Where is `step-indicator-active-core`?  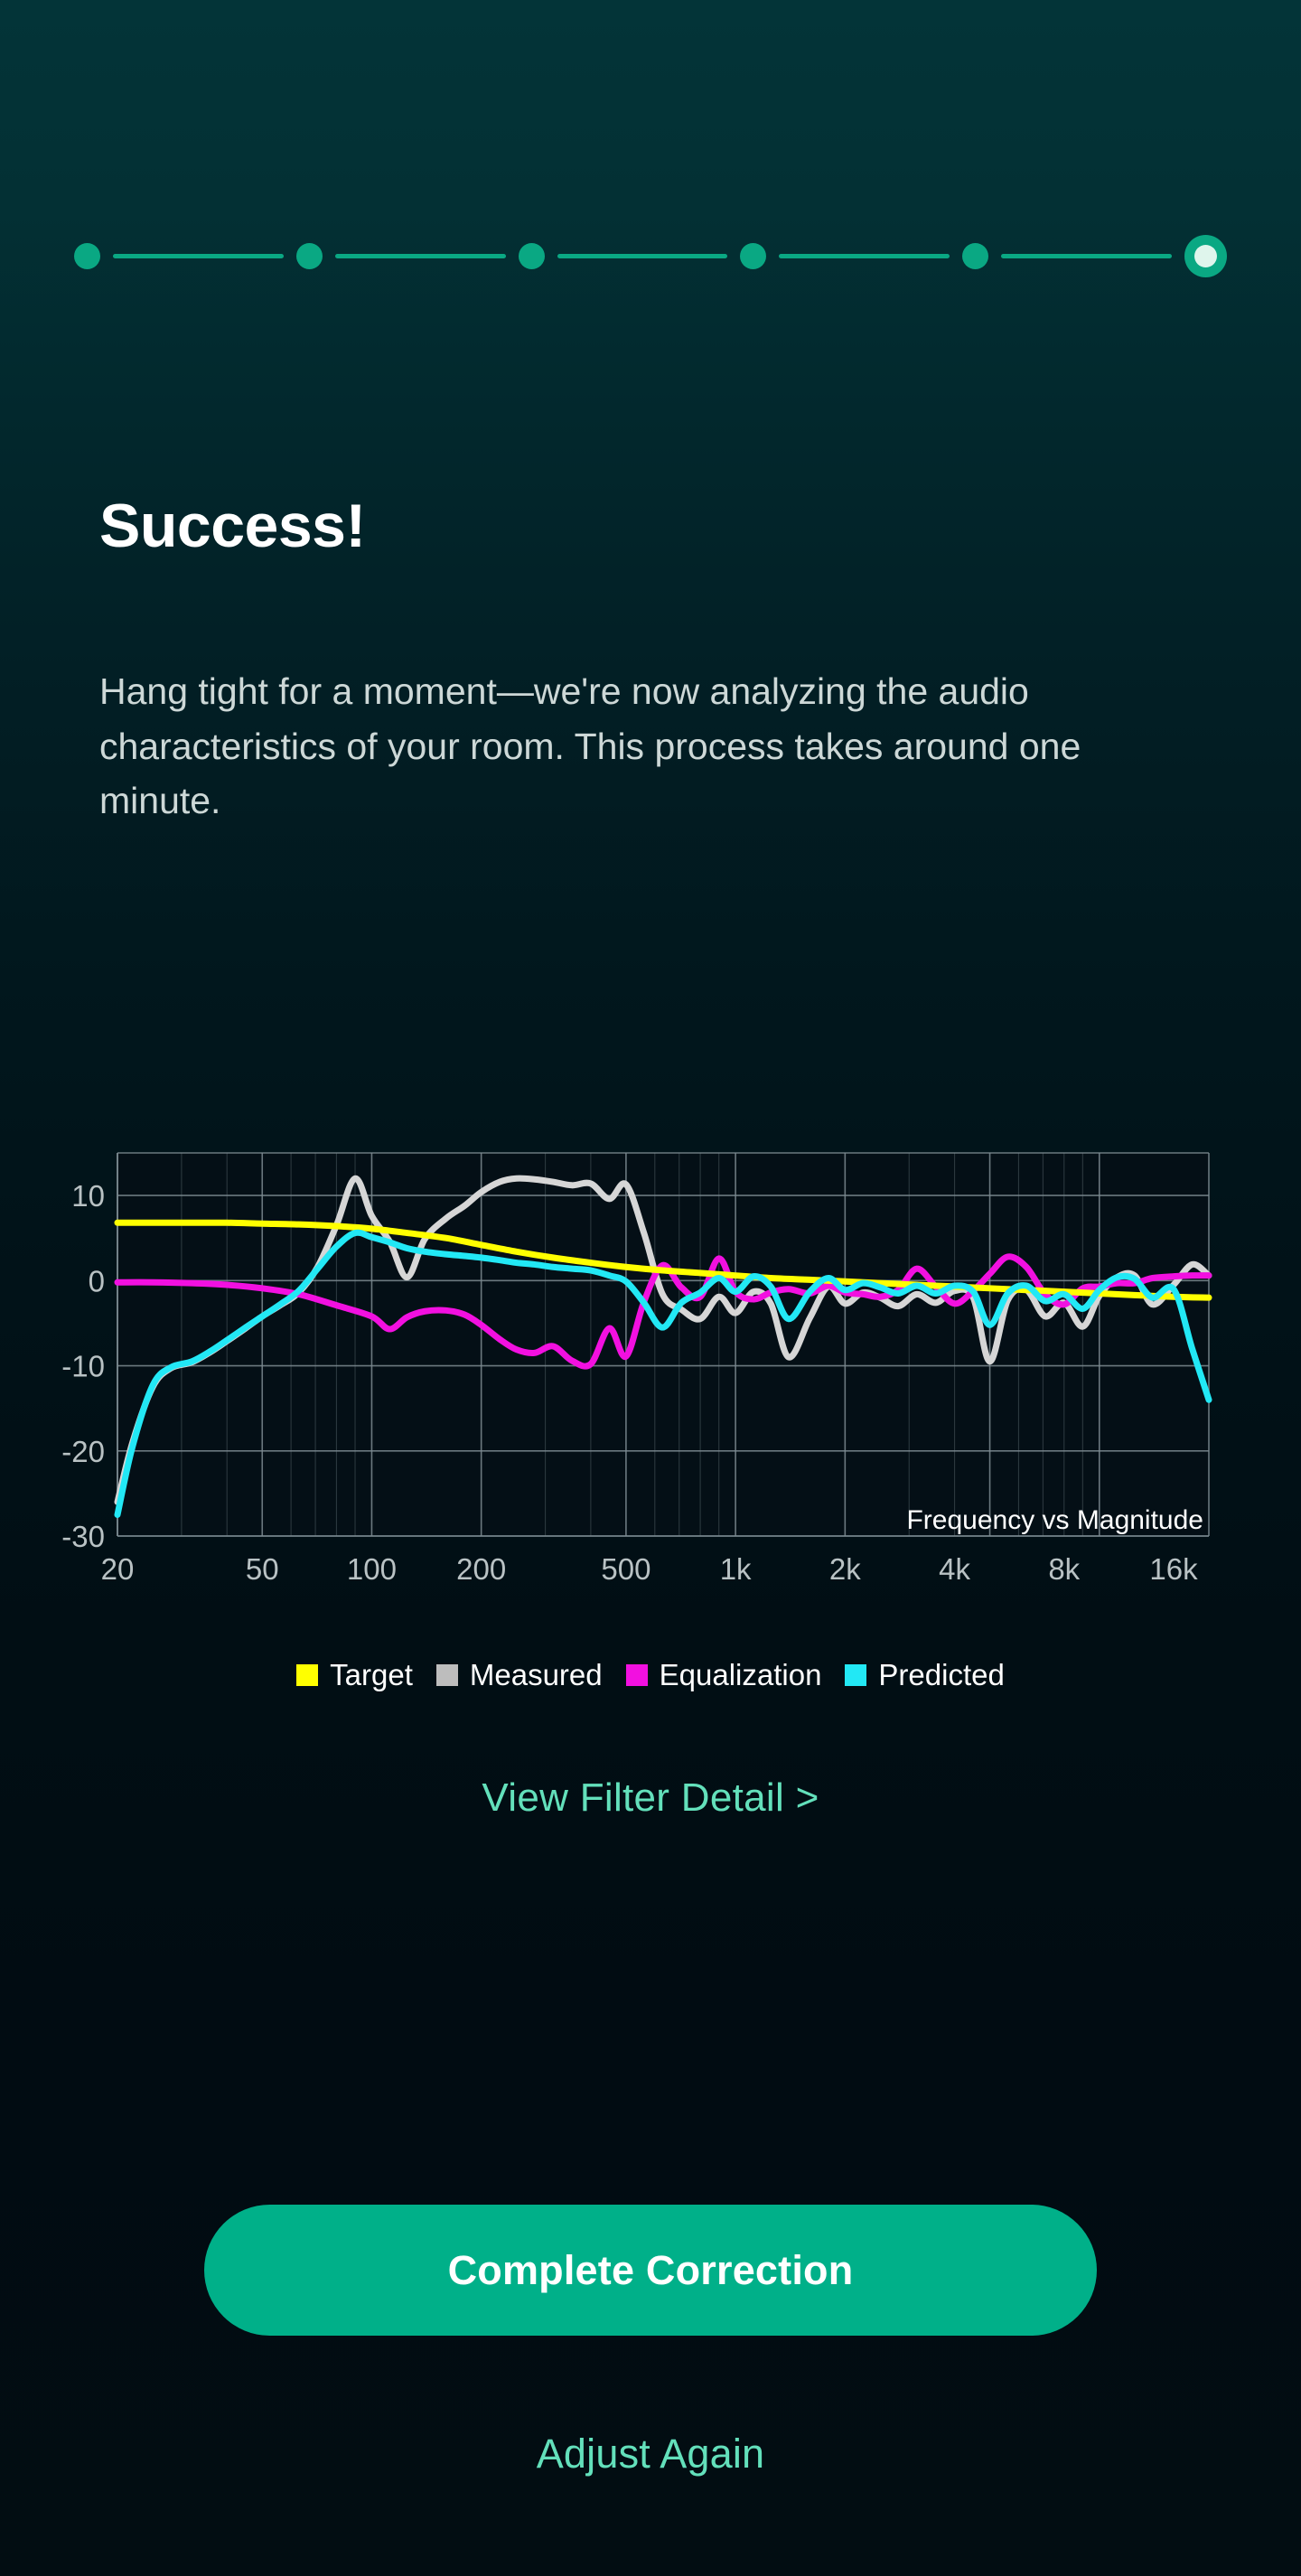 step-indicator-active-core is located at coordinates (1205, 255).